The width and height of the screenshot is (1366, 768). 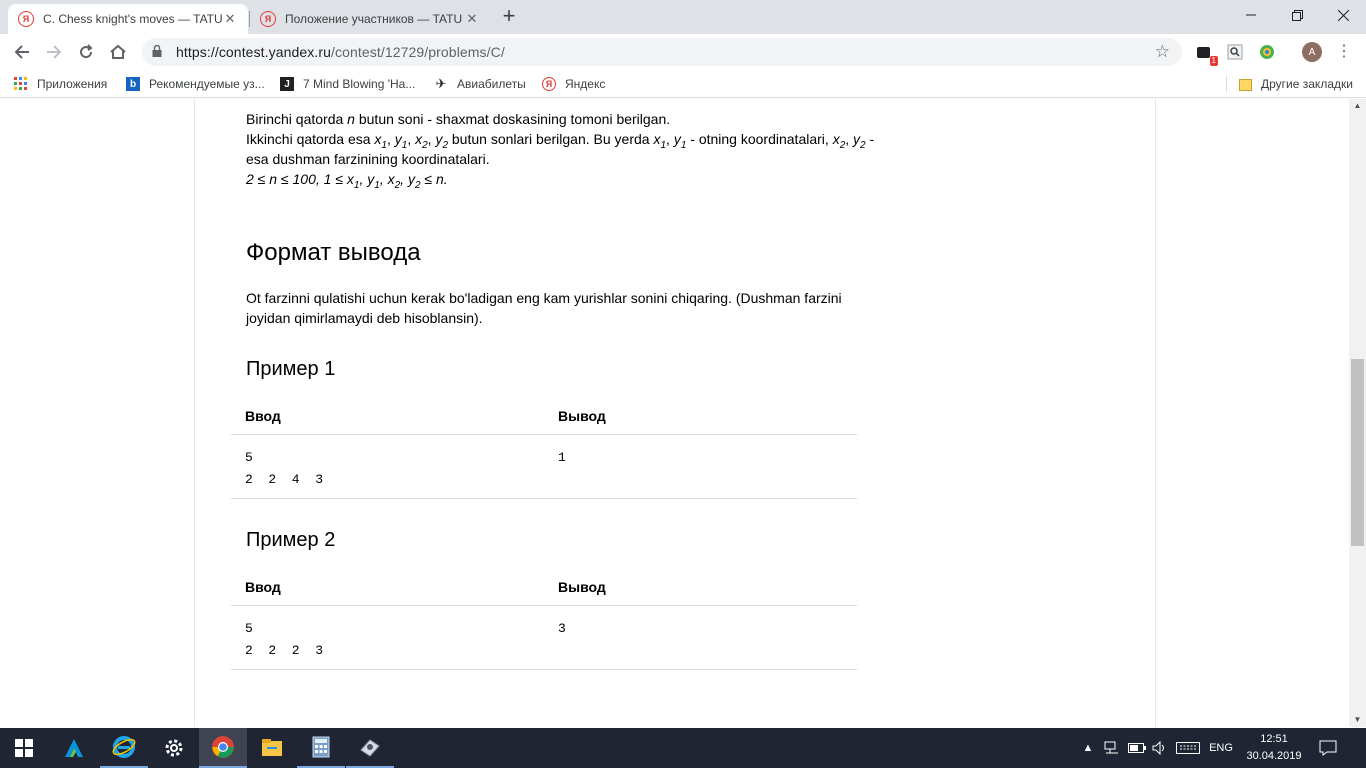 I want to click on search-extension-button, so click(x=1235, y=52).